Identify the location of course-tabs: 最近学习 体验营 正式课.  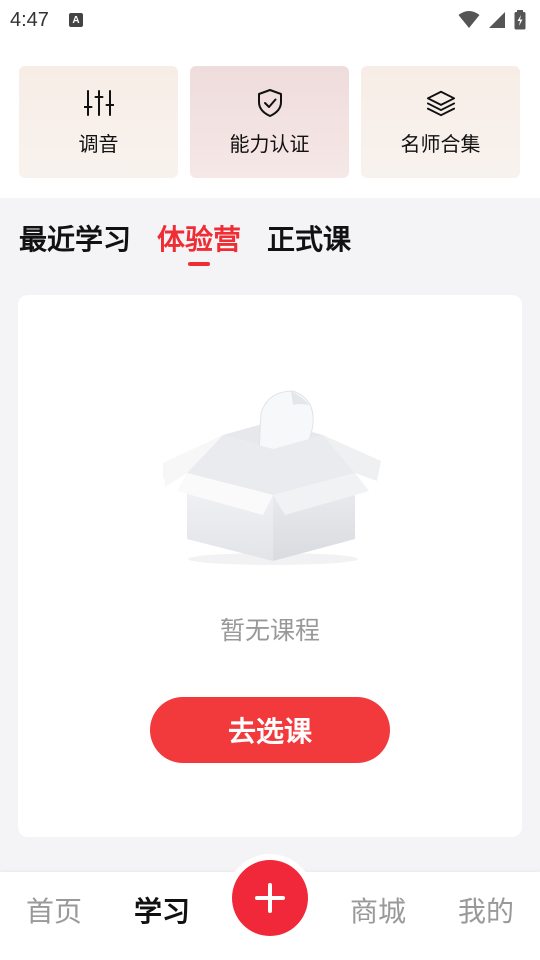
(185, 245).